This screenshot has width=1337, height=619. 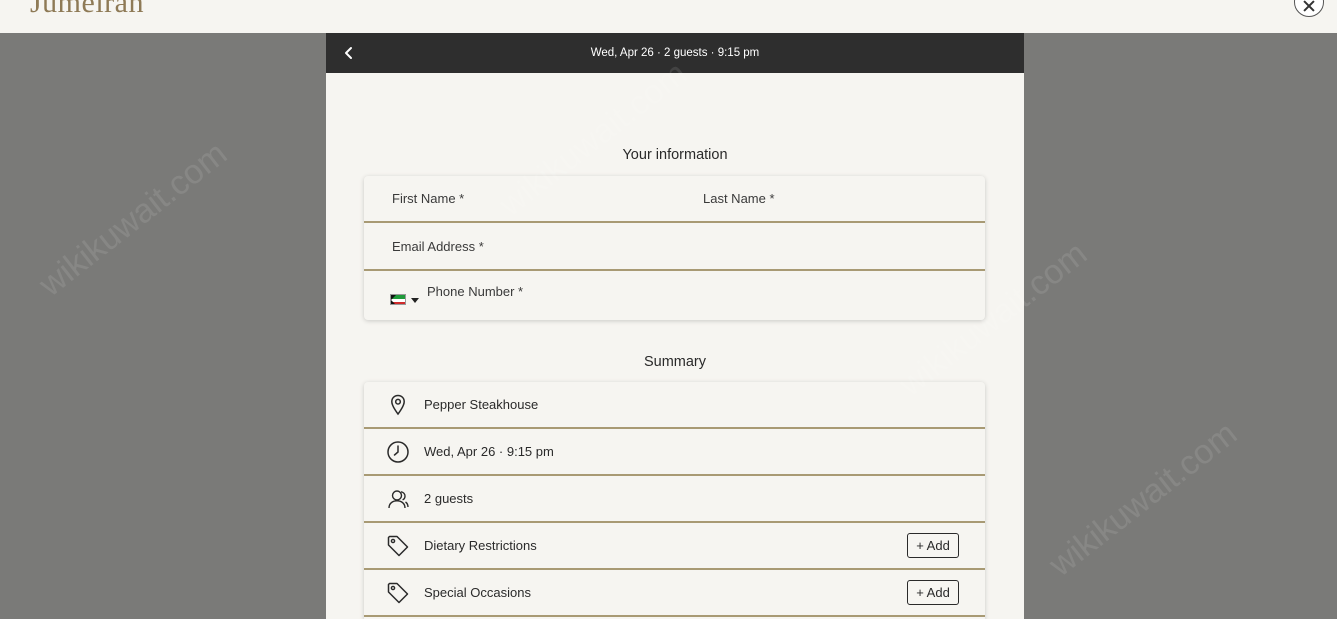 I want to click on close-icon, so click(x=1309, y=8).